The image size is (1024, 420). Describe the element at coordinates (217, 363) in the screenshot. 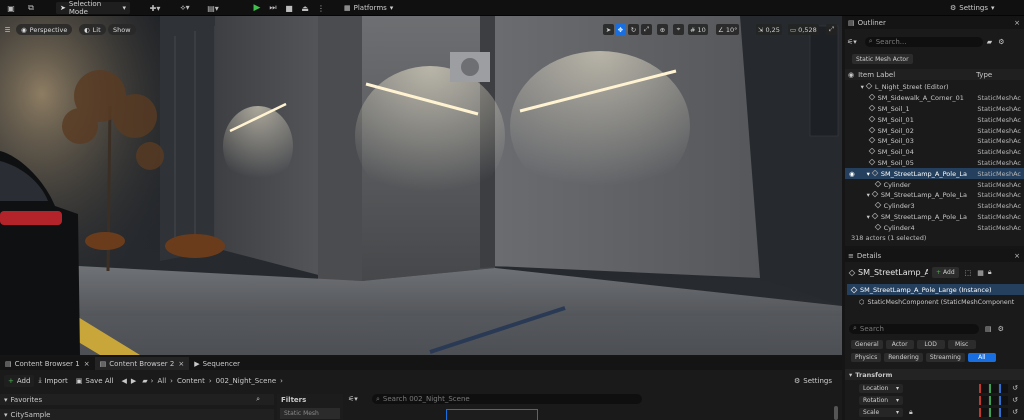

I see `tab-sequencer: ▶ Sequencer` at that location.